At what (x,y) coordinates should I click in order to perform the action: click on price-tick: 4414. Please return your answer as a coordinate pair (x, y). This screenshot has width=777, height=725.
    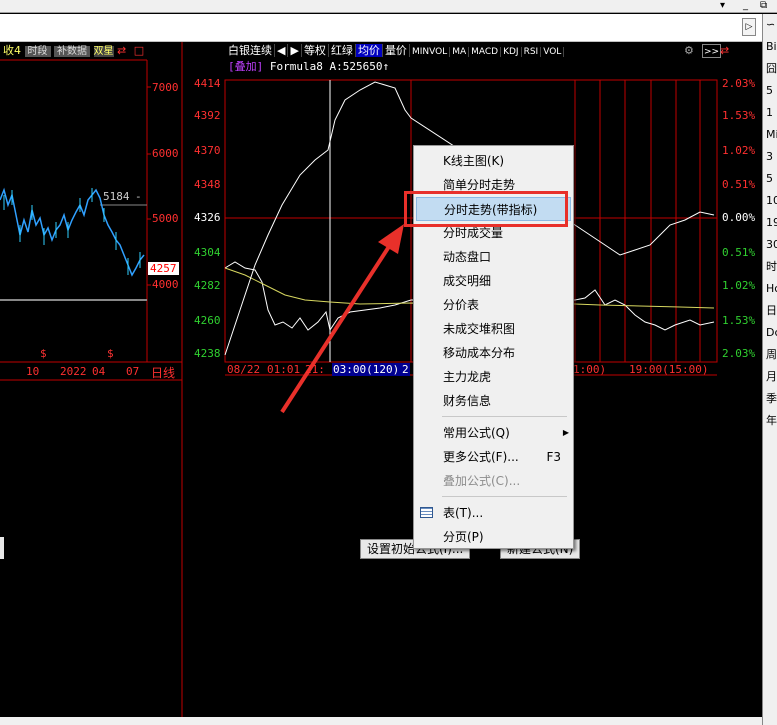
    Looking at the image, I should click on (207, 83).